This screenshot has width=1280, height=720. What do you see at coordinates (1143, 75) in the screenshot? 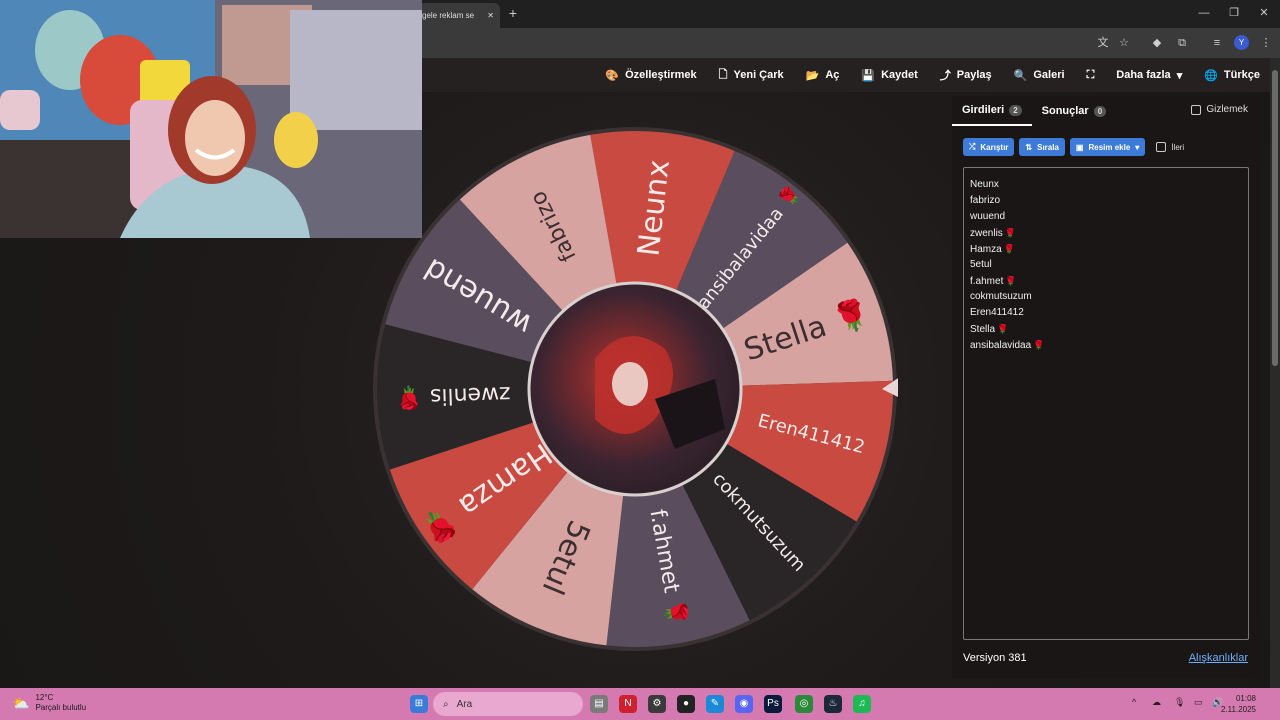
I see `more-label: Daha fazla` at bounding box center [1143, 75].